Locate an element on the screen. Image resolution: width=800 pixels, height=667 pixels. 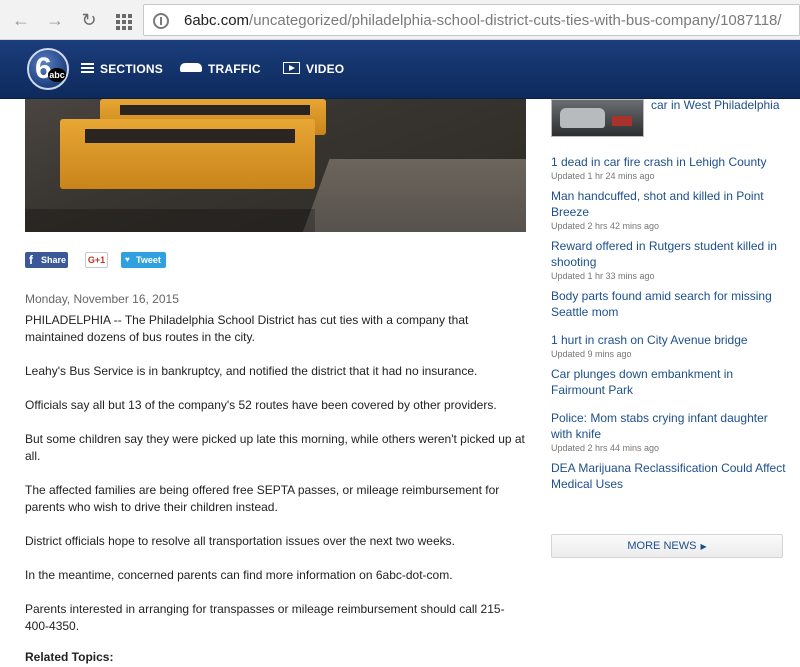
twitter-tweet-button: Tweet is located at coordinates (143, 260).